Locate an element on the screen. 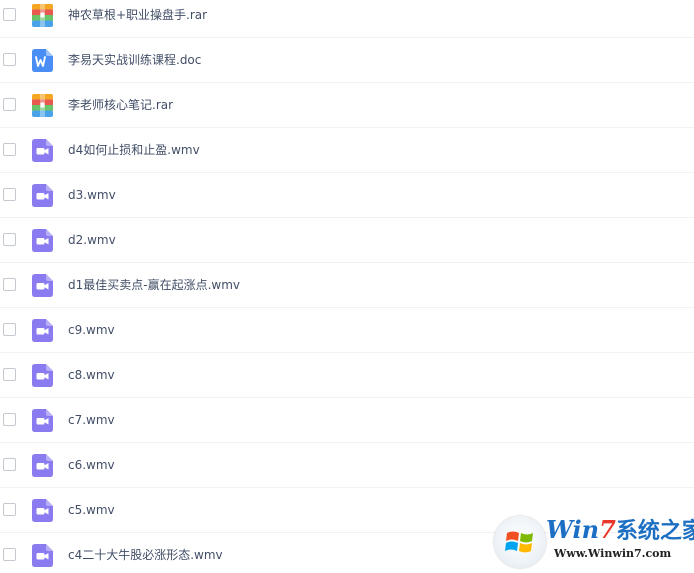 The height and width of the screenshot is (573, 694). file-name: d3.wmv is located at coordinates (92, 195).